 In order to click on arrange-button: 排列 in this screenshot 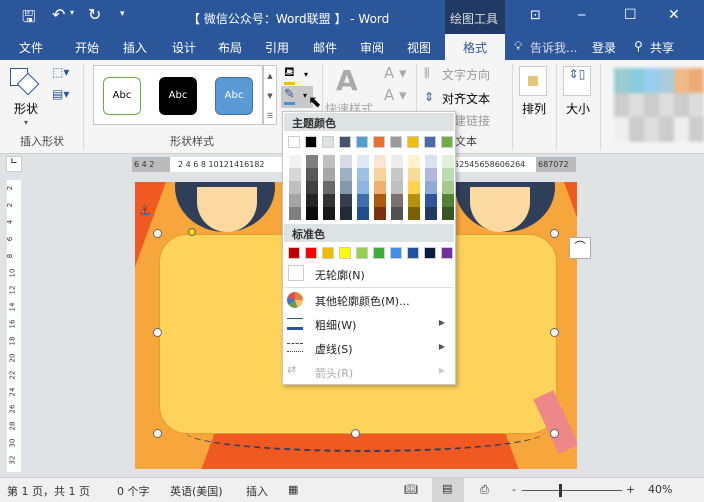, I will do `click(534, 108)`.